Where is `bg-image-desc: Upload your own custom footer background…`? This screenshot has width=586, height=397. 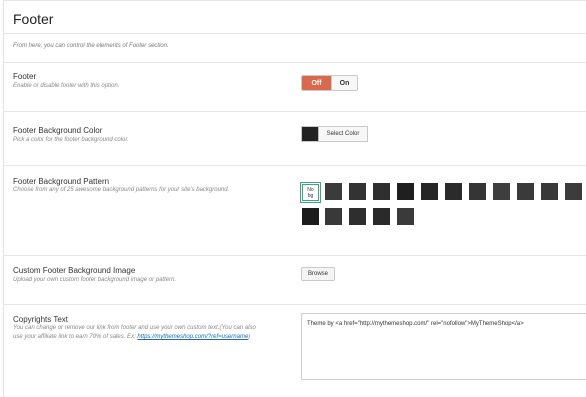 bg-image-desc: Upload your own custom footer background… is located at coordinates (95, 280).